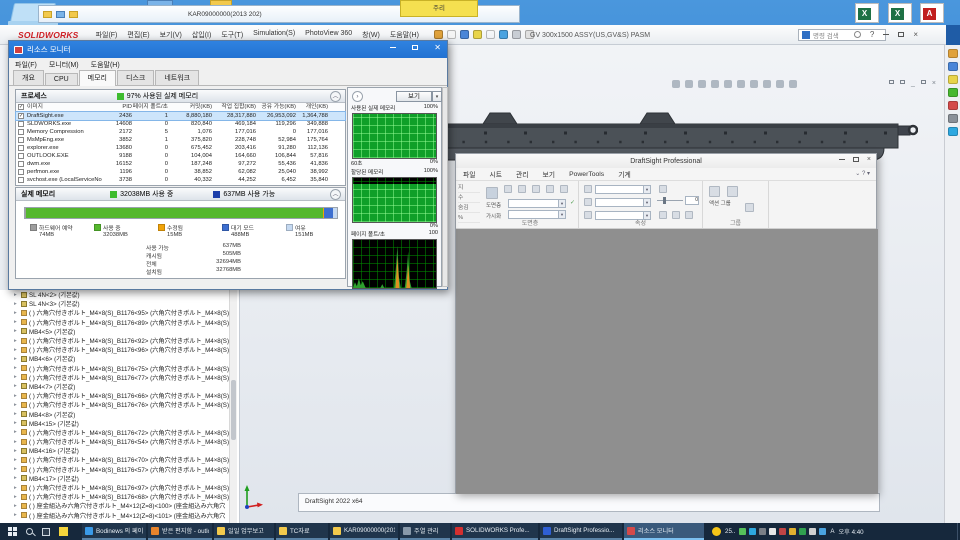 Image resolution: width=960 pixels, height=540 pixels. What do you see at coordinates (64, 65) in the screenshot?
I see `resmon-menu-item: 모니터(M)` at bounding box center [64, 65].